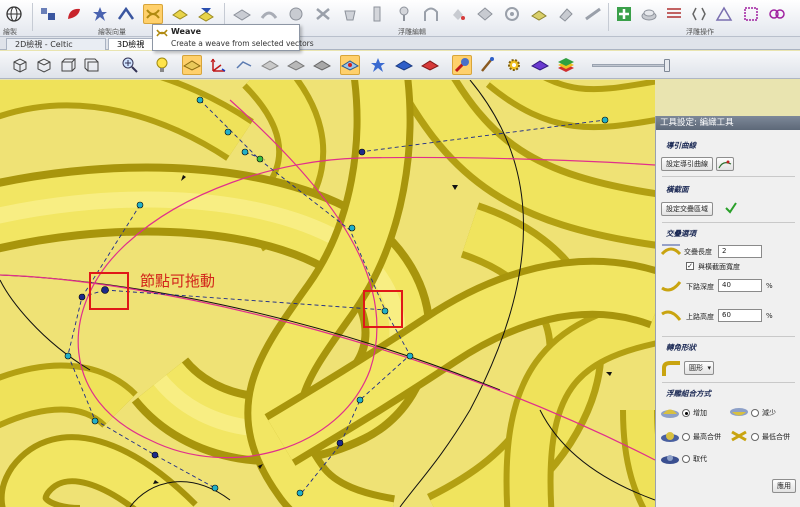 The height and width of the screenshot is (507, 800). Describe the element at coordinates (671, 250) in the screenshot. I see `overlap-length-icon` at that location.